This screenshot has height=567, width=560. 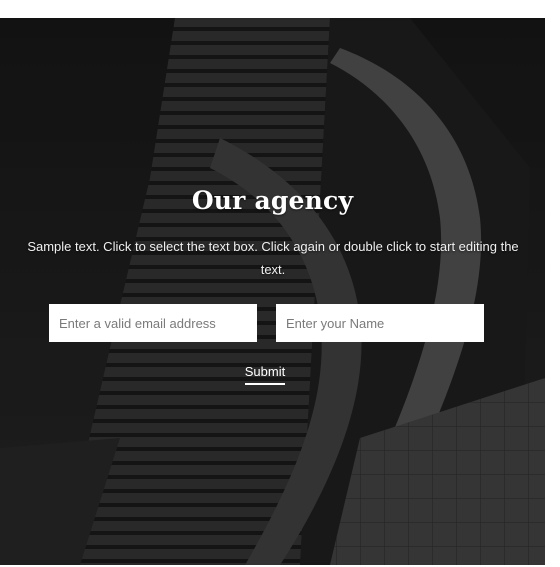 I want to click on submit-button-label: Submit, so click(x=265, y=374).